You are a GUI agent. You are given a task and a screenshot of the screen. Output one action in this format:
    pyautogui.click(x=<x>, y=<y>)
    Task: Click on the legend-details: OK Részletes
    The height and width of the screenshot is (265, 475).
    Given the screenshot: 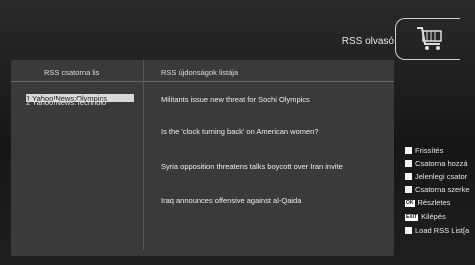 What is the action you would take?
    pyautogui.click(x=428, y=202)
    